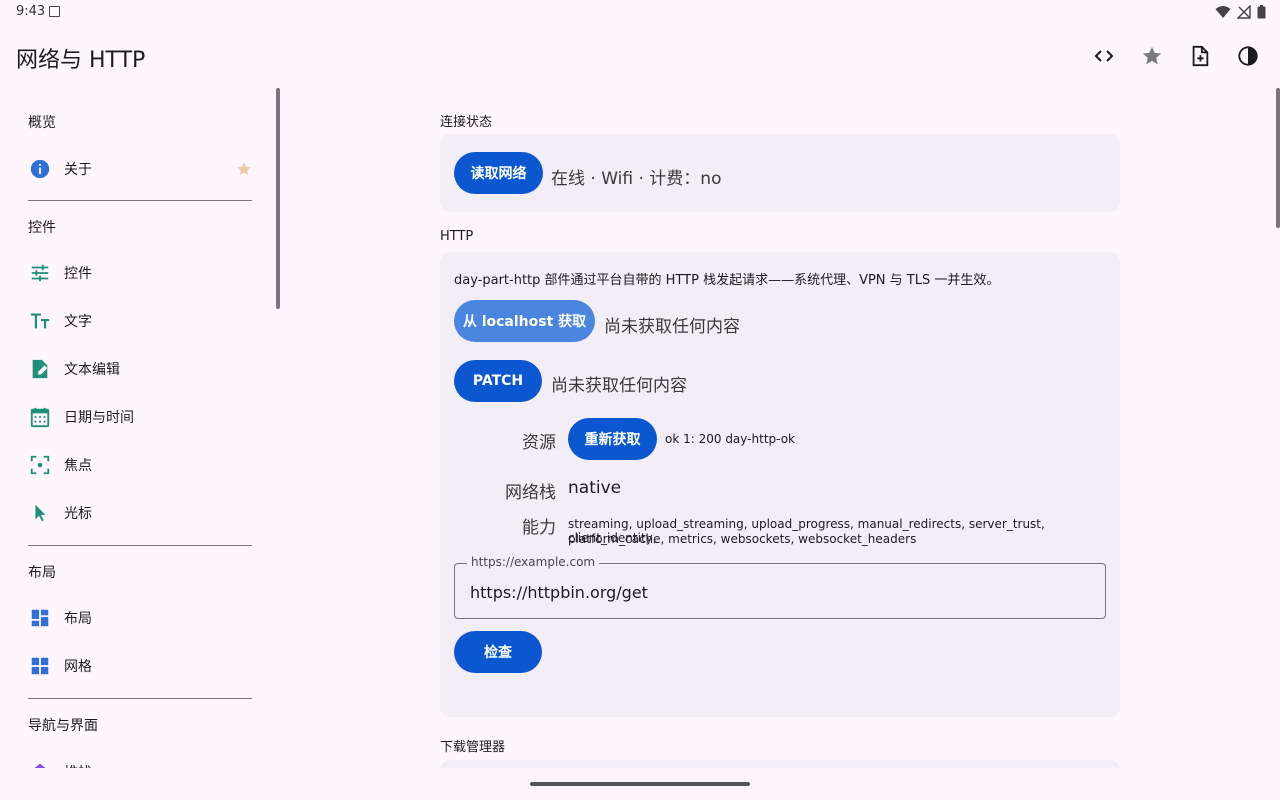  Describe the element at coordinates (42, 228) in the screenshot. I see `sidebar-section-title: 控件` at that location.